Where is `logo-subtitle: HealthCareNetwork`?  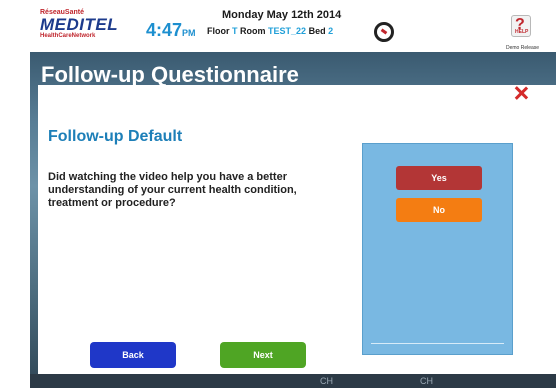
logo-subtitle: HealthCareNetwork is located at coordinates (68, 36).